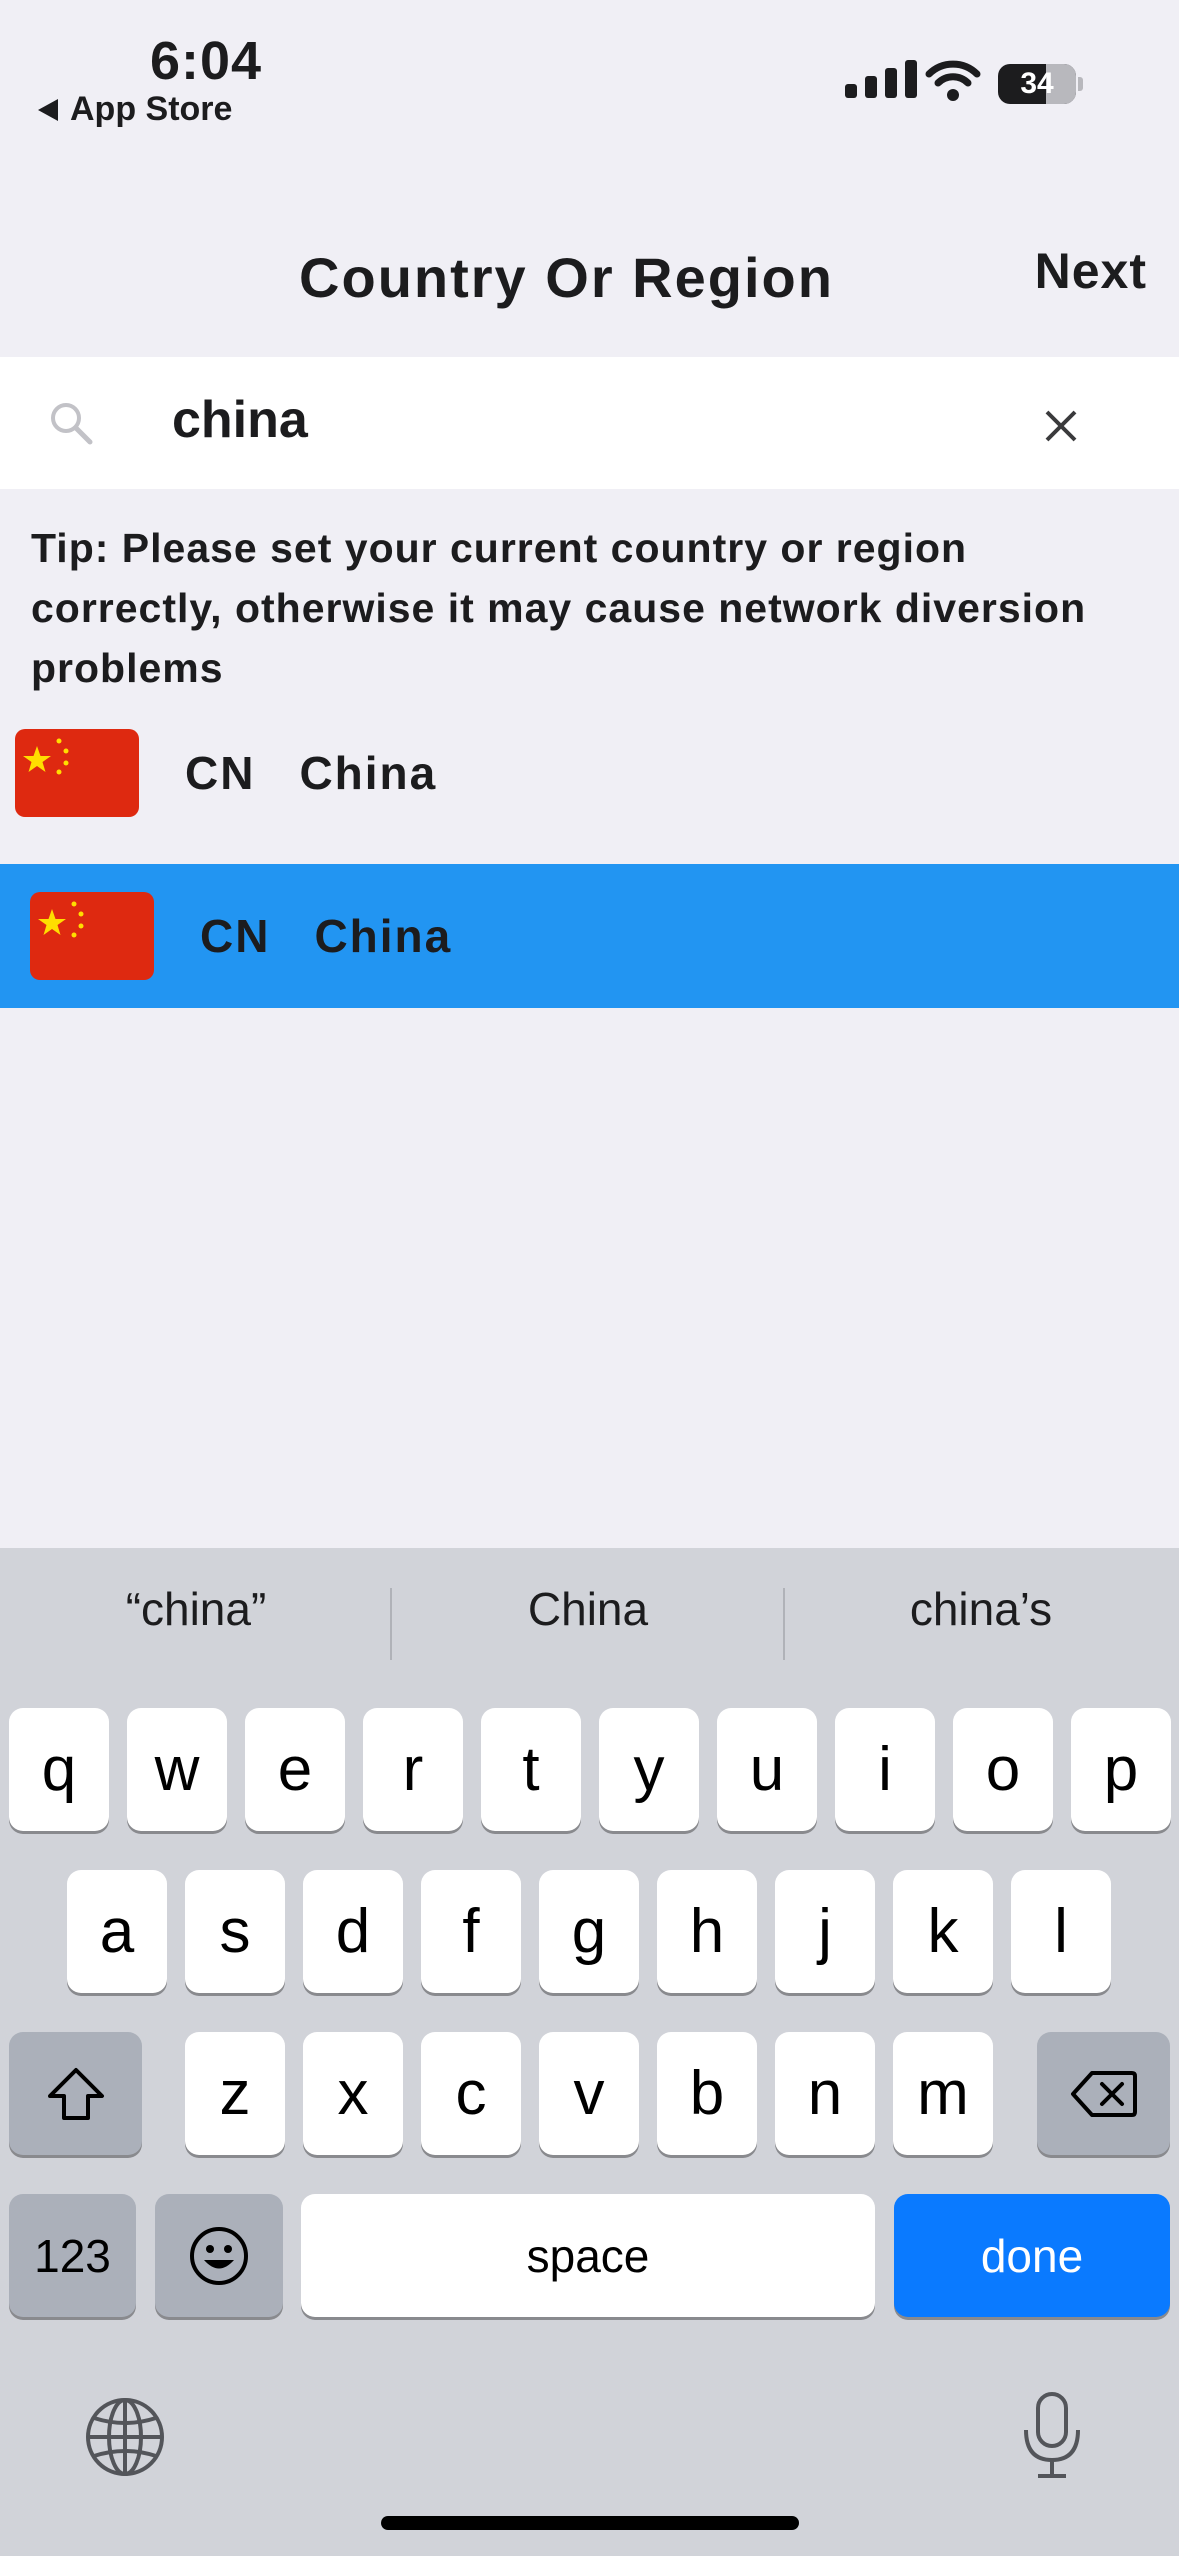 The image size is (1179, 2556). I want to click on emoji-icon, so click(219, 2255).